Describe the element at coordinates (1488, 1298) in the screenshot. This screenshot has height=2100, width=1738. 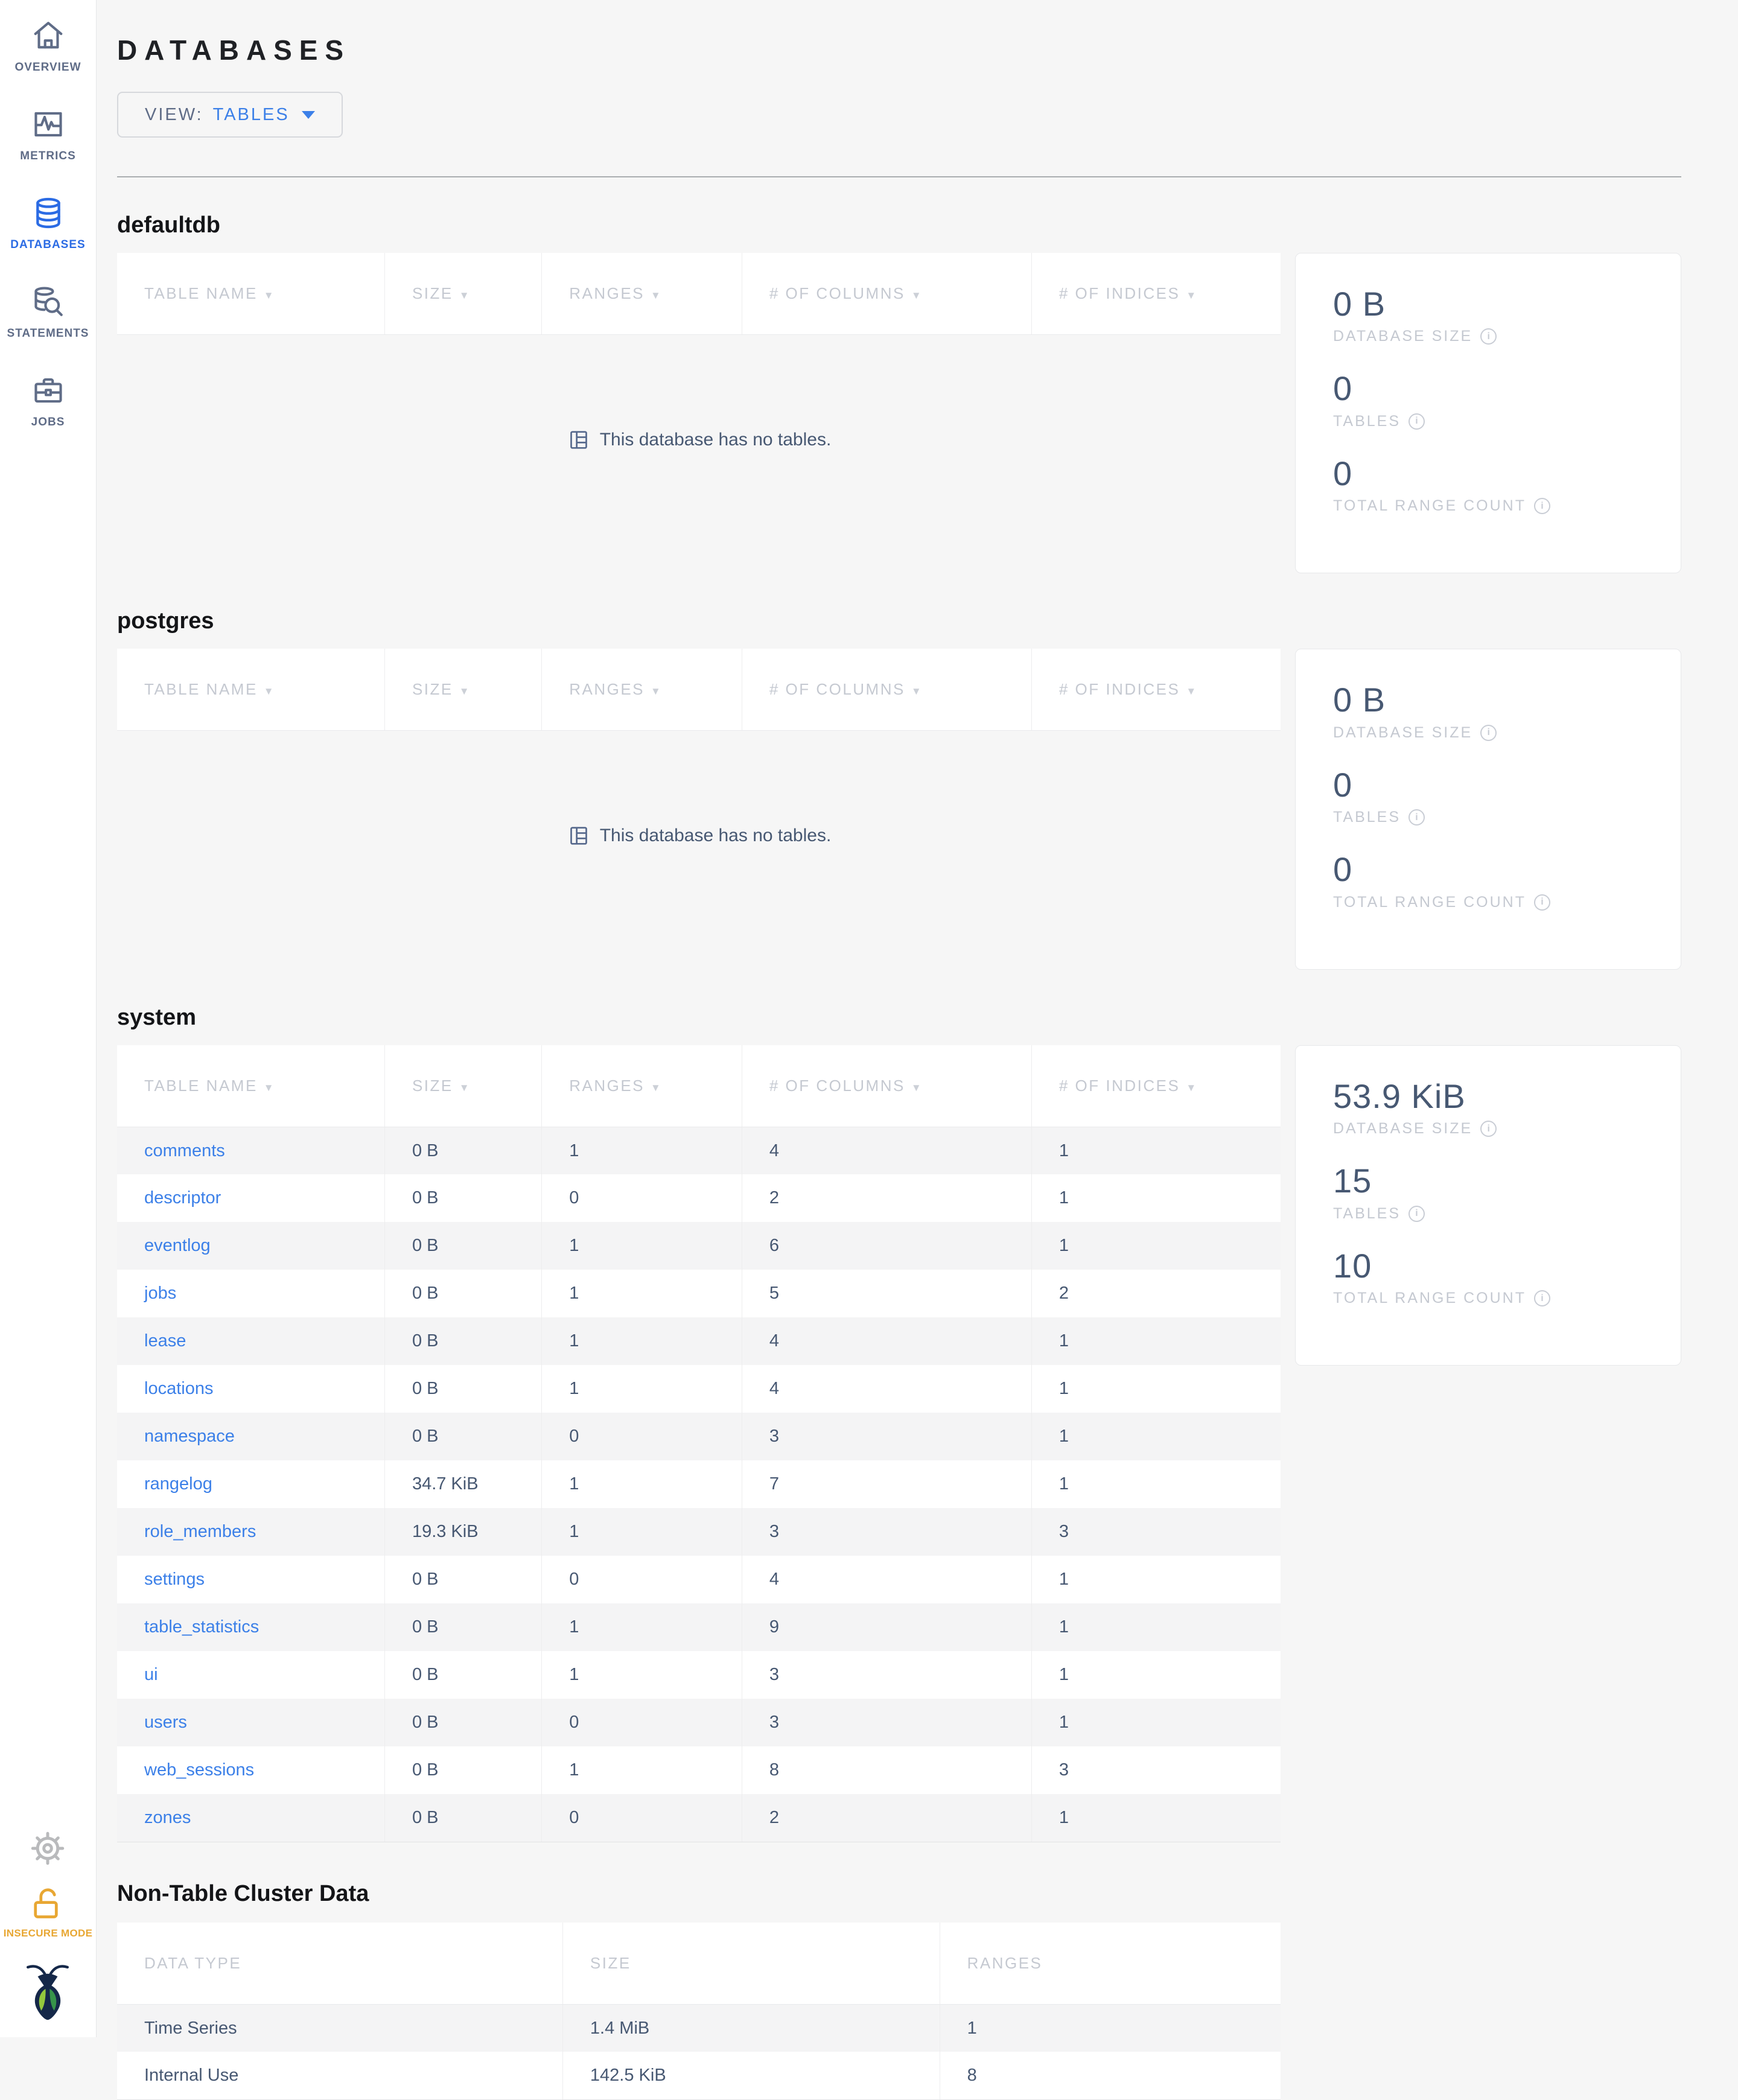
I see `total-range-count-label: TOTAL RANGE COUNT i` at that location.